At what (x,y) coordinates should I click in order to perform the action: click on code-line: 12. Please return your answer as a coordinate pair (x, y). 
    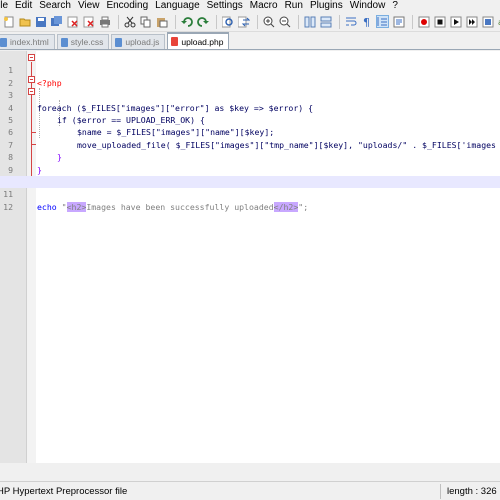
    Looking at the image, I should click on (250, 200).